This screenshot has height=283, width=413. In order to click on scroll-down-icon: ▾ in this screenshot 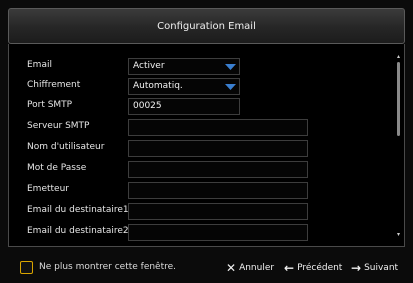, I will do `click(399, 235)`.